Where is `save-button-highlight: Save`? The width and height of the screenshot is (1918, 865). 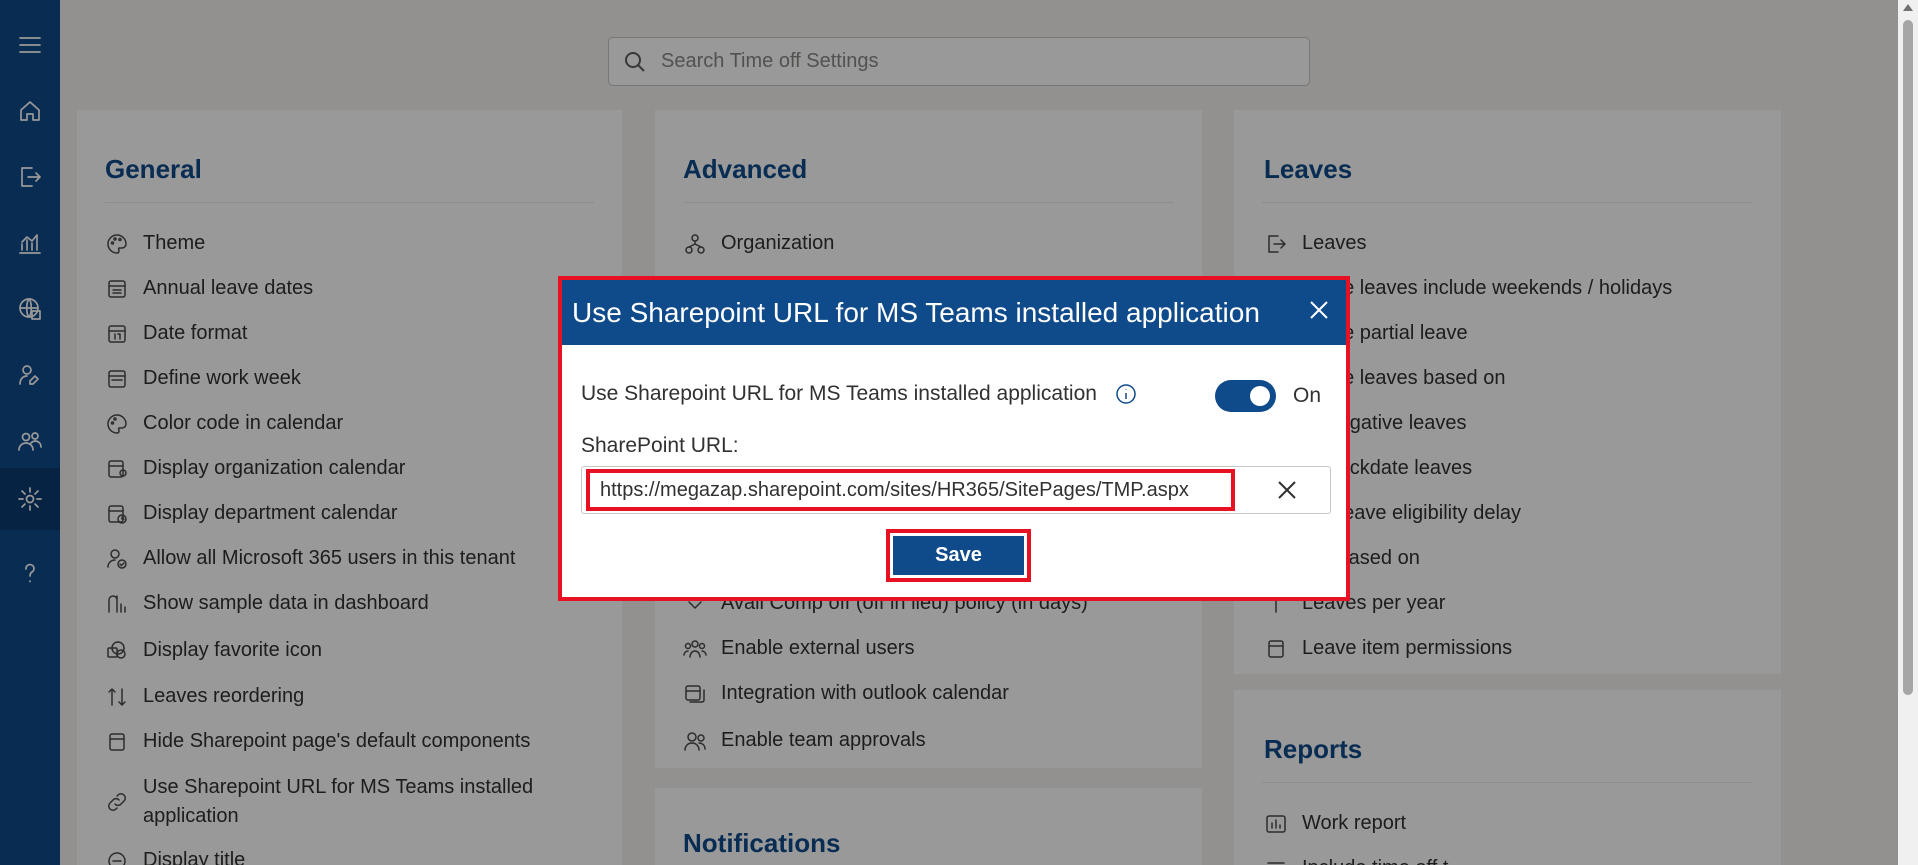
save-button-highlight: Save is located at coordinates (958, 555).